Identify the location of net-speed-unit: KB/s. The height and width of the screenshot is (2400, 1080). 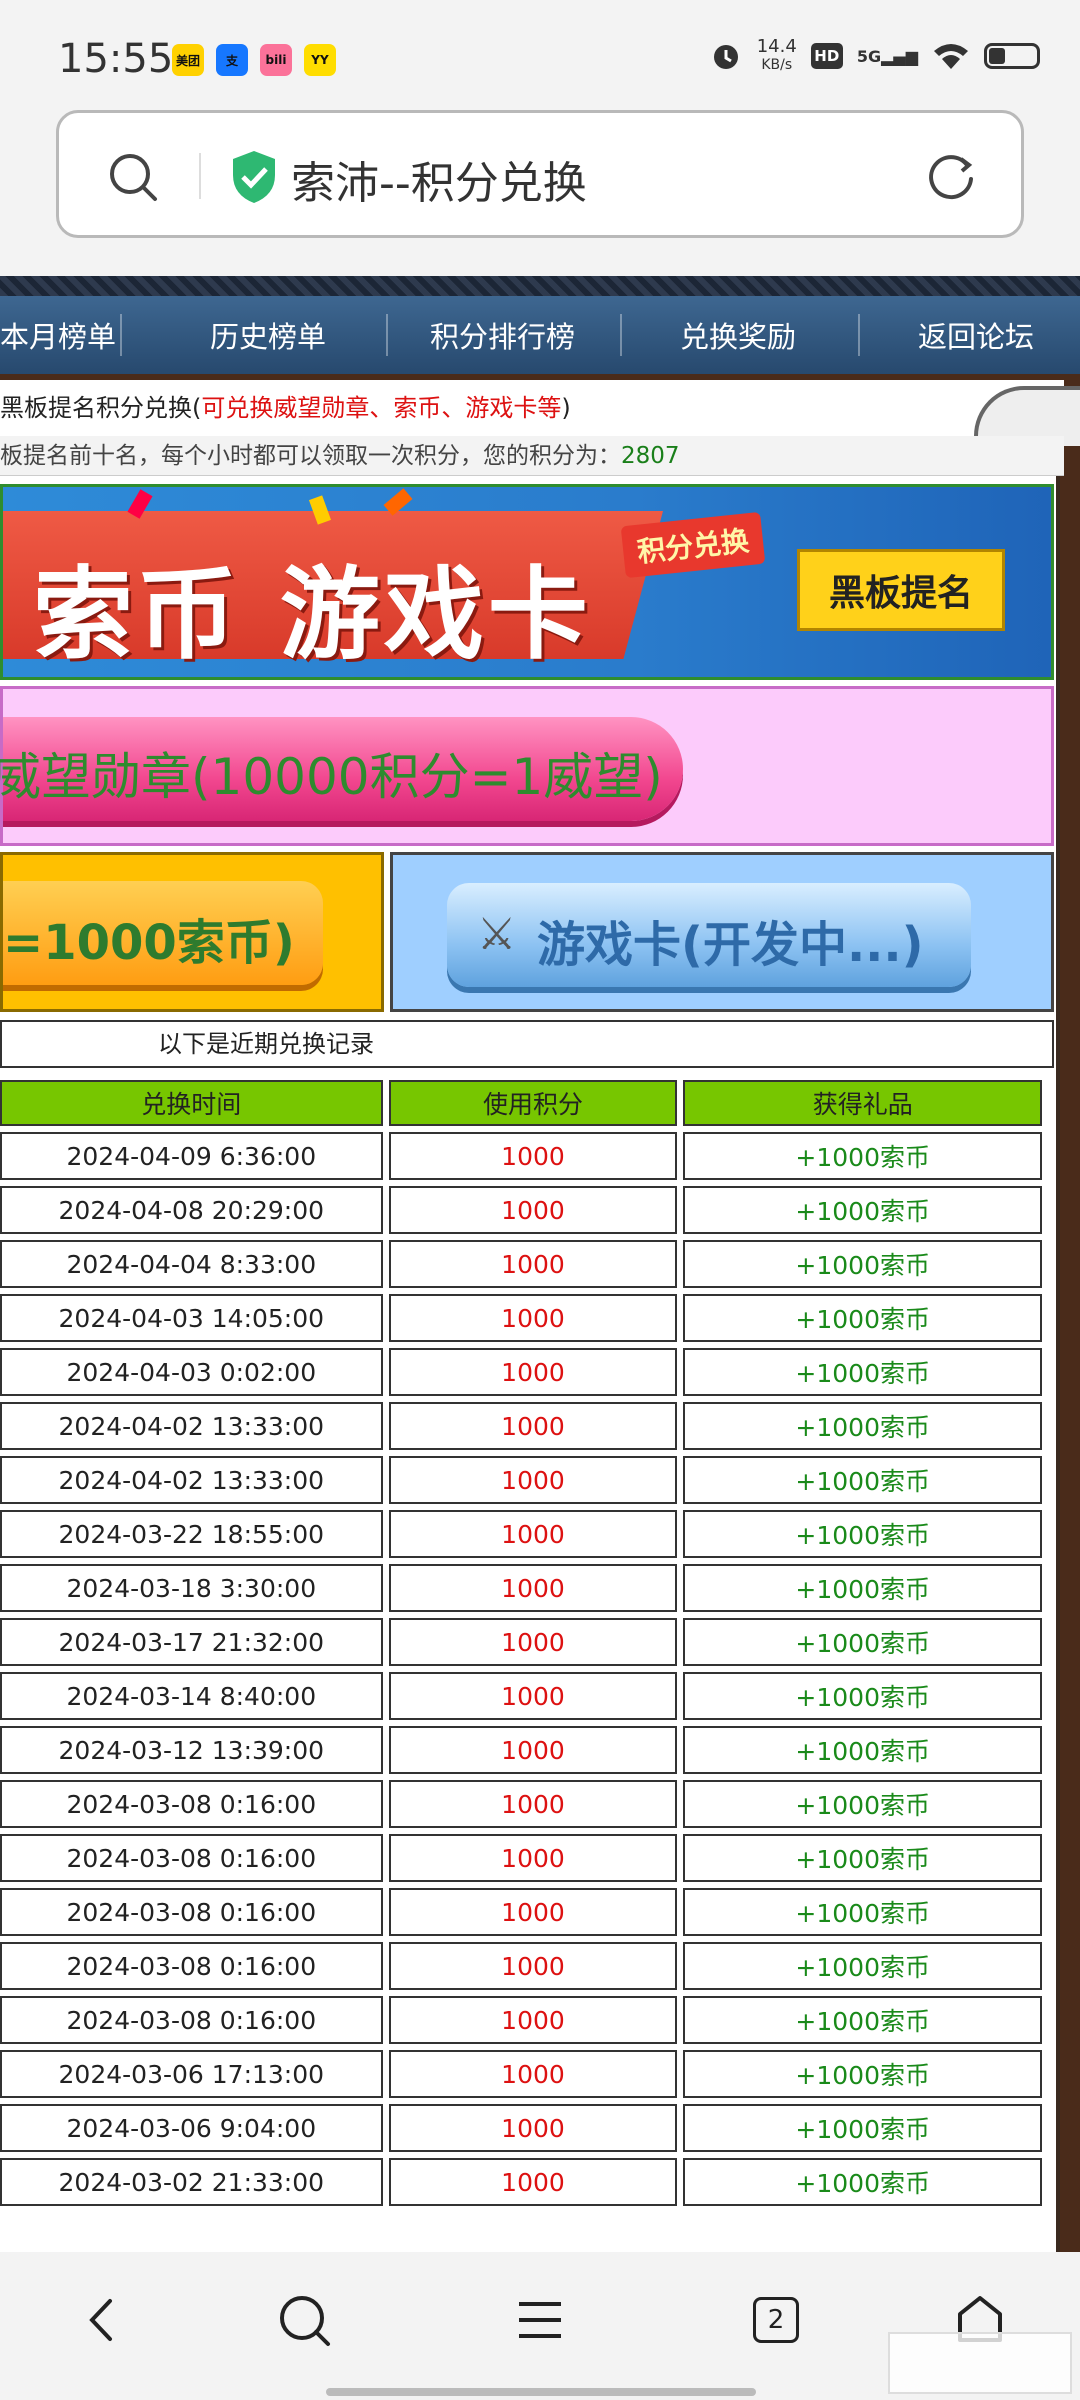
(777, 65).